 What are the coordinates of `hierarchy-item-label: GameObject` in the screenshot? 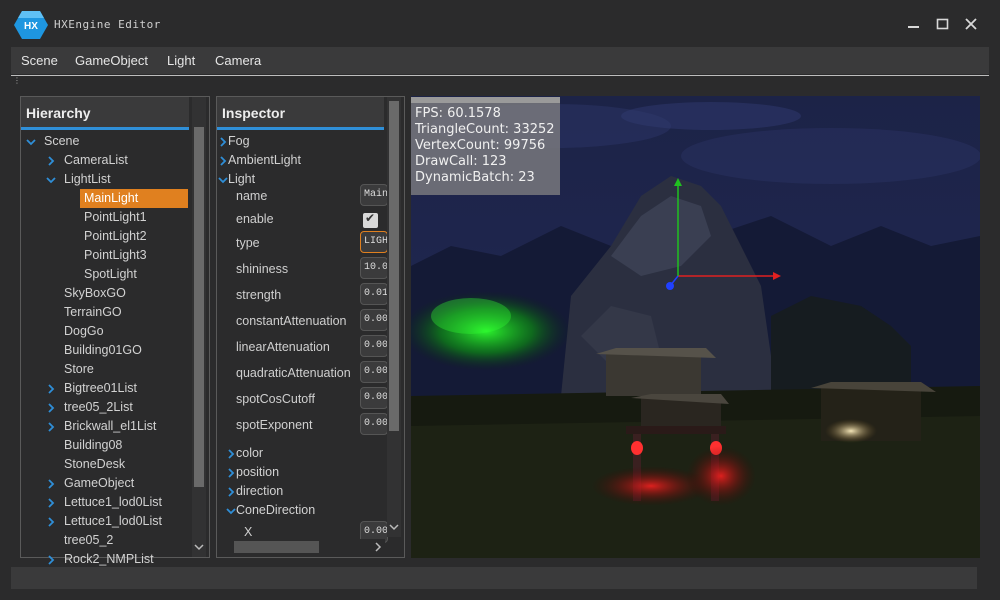 It's located at (99, 483).